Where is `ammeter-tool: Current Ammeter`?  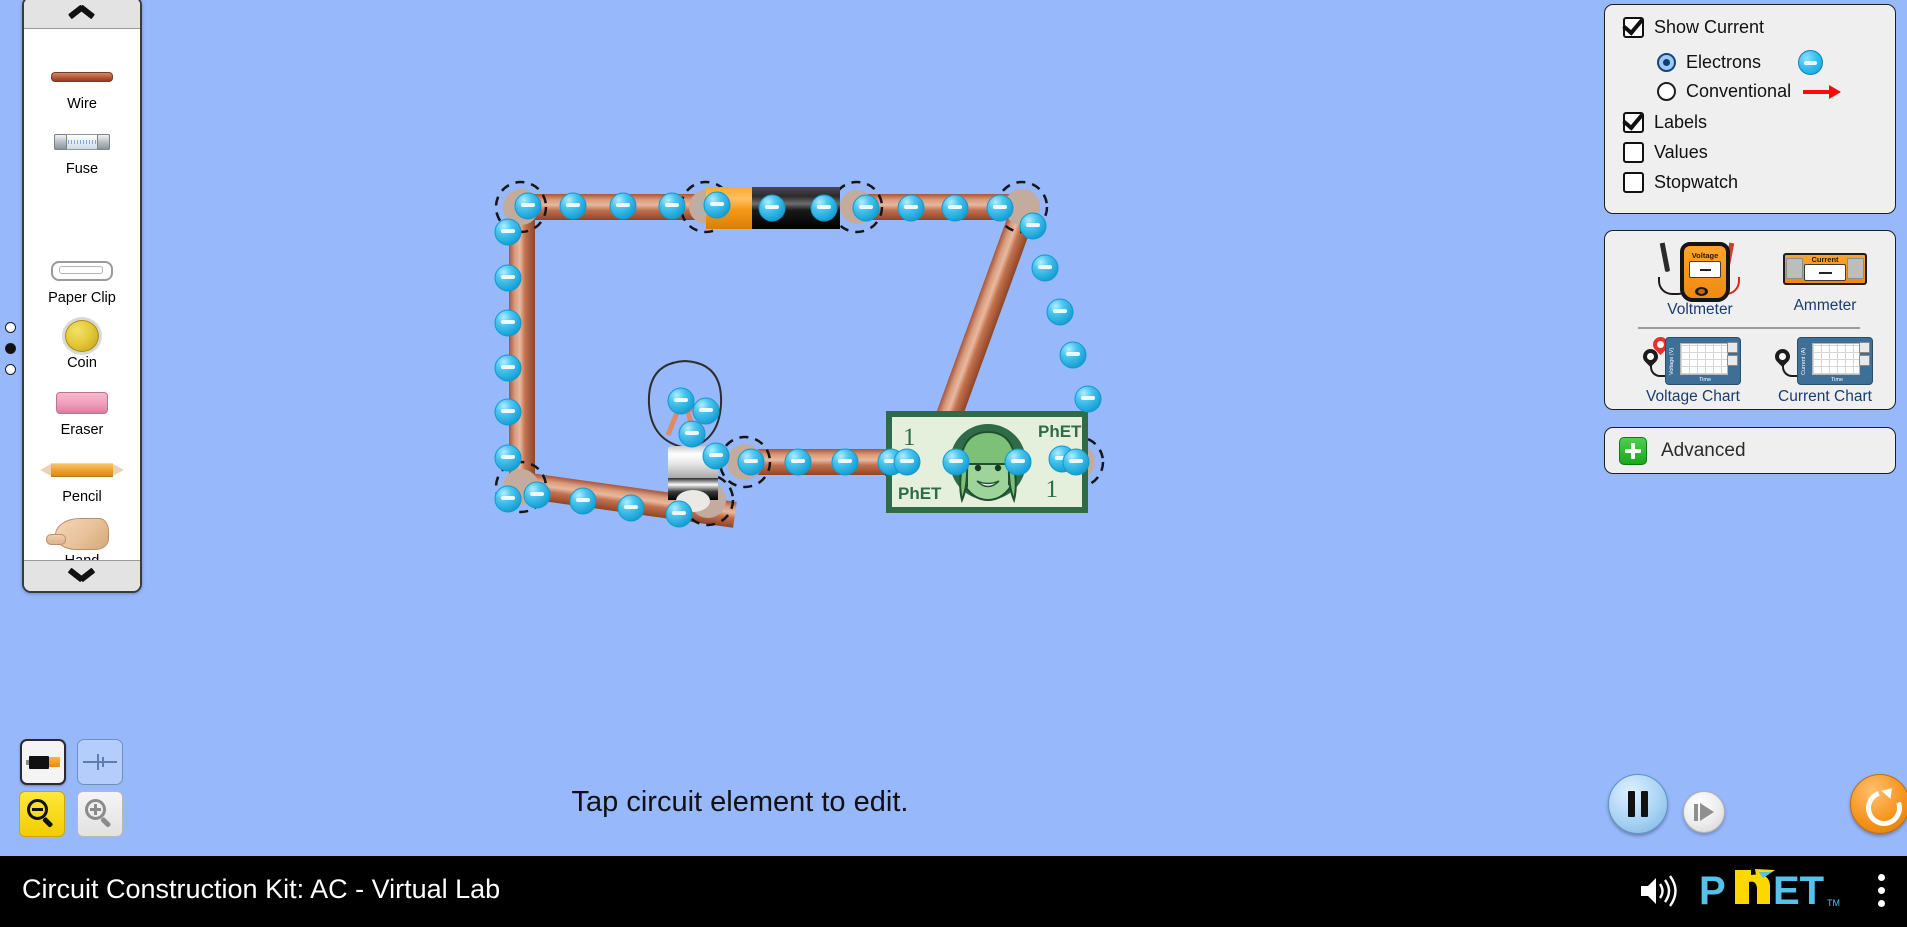
ammeter-tool: Current Ammeter is located at coordinates (1825, 284).